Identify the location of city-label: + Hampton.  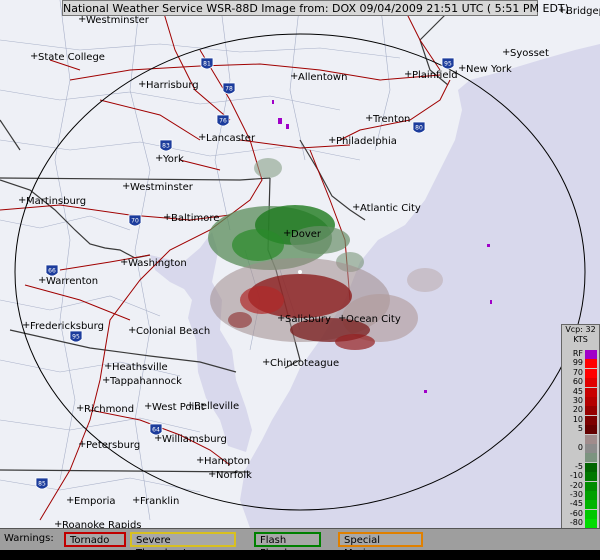
(223, 461).